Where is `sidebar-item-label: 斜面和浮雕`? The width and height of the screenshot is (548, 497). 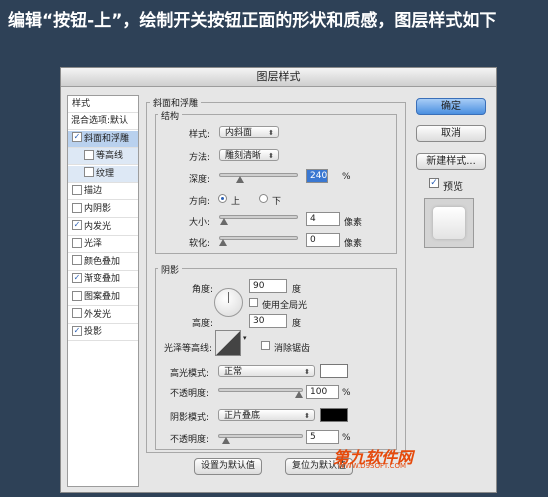 sidebar-item-label: 斜面和浮雕 is located at coordinates (107, 138).